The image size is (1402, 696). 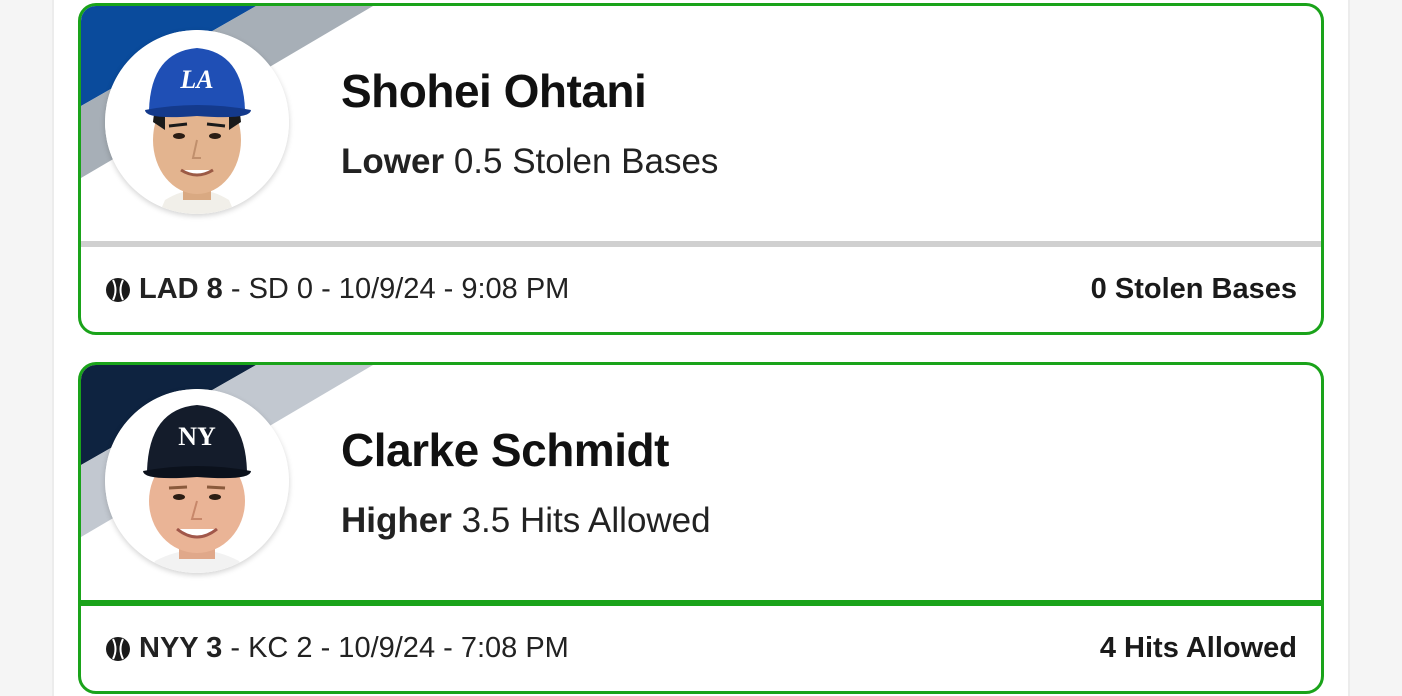 I want to click on game-summary: NYY 3 - KC 2 - 10/9/24 - 7:08 PM, so click(x=337, y=648).